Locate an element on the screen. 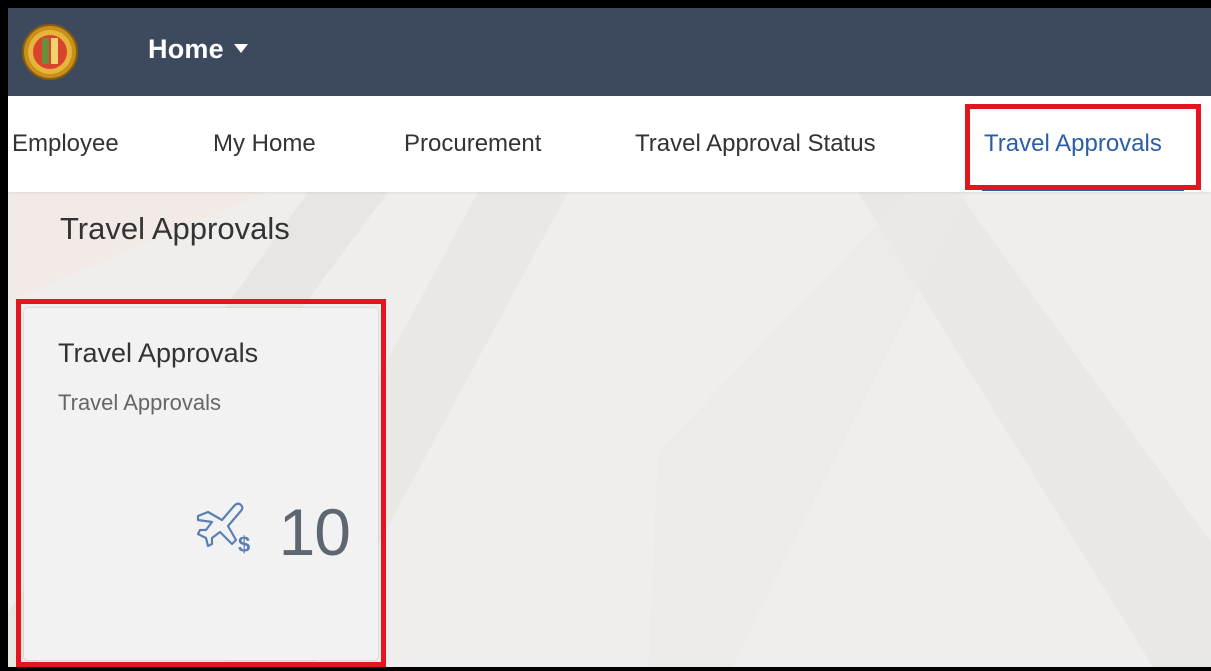 Image resolution: width=1211 pixels, height=671 pixels. home-menu-button: Home is located at coordinates (198, 49).